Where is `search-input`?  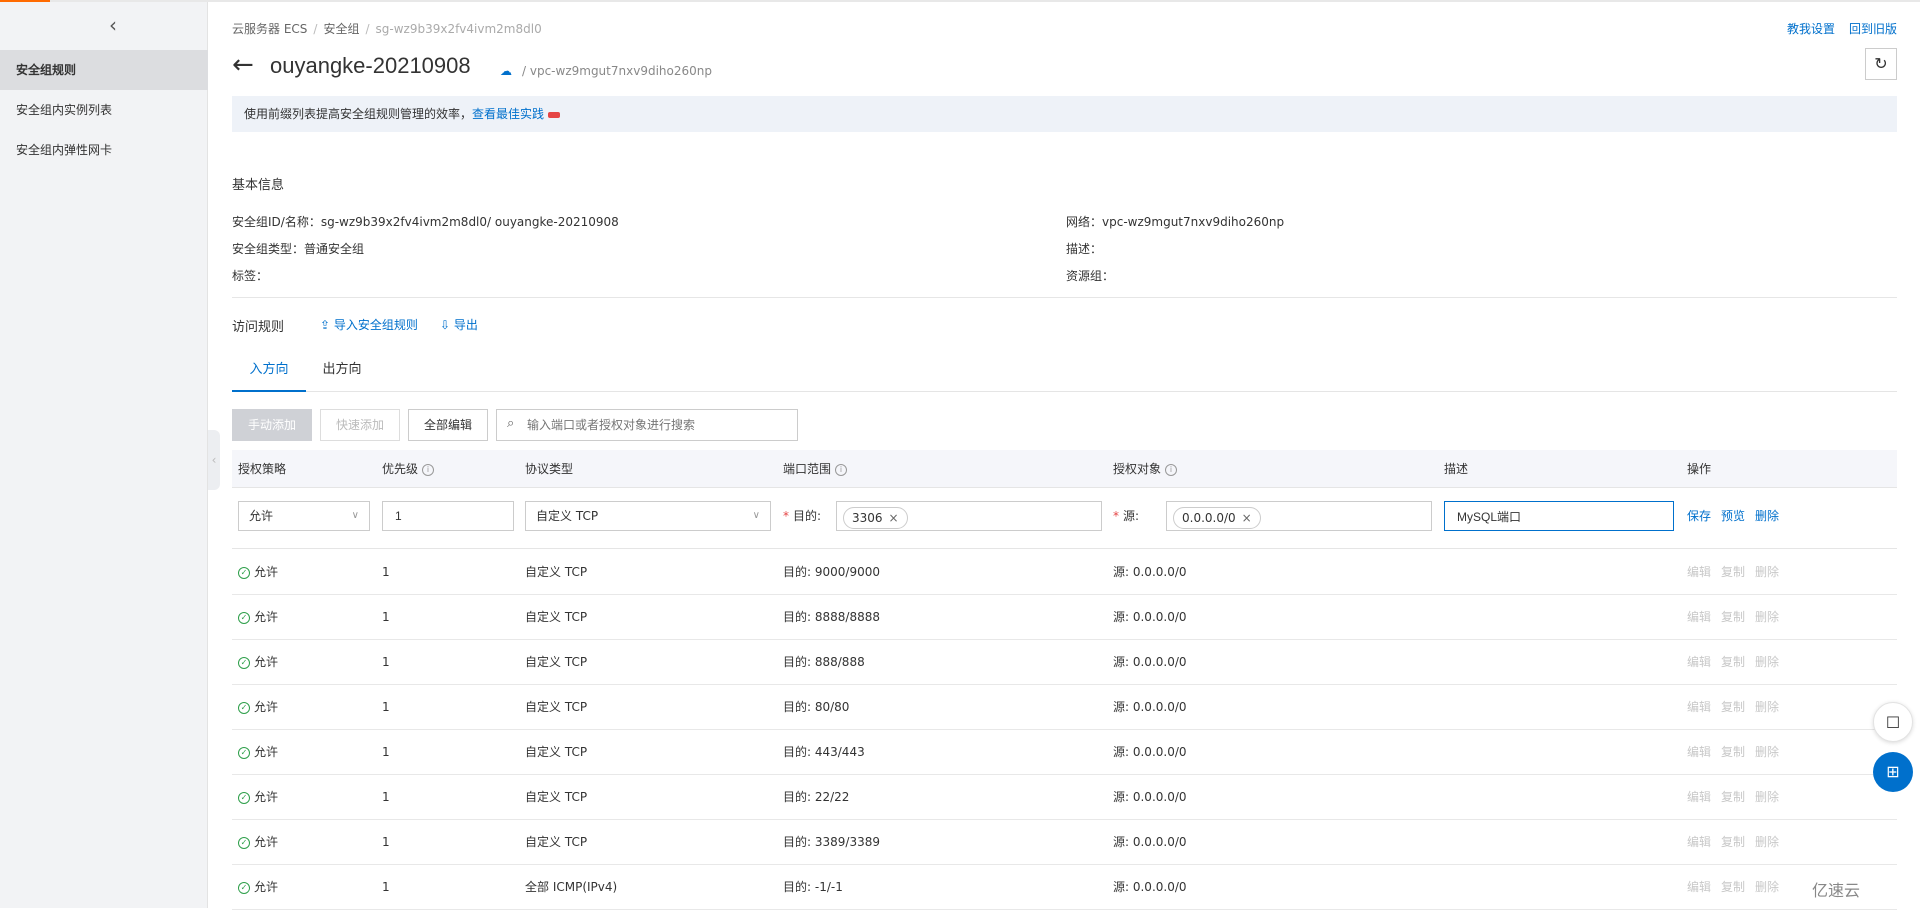
search-input is located at coordinates (647, 425).